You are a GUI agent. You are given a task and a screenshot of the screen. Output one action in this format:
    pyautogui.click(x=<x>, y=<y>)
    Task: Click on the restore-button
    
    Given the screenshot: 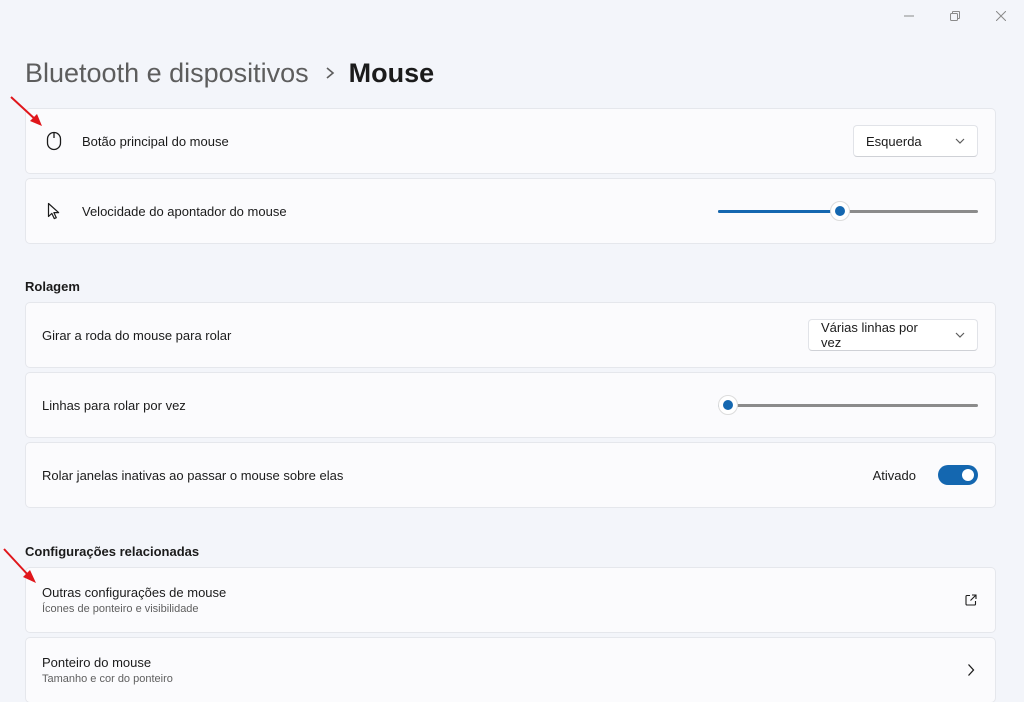 What is the action you would take?
    pyautogui.click(x=955, y=16)
    